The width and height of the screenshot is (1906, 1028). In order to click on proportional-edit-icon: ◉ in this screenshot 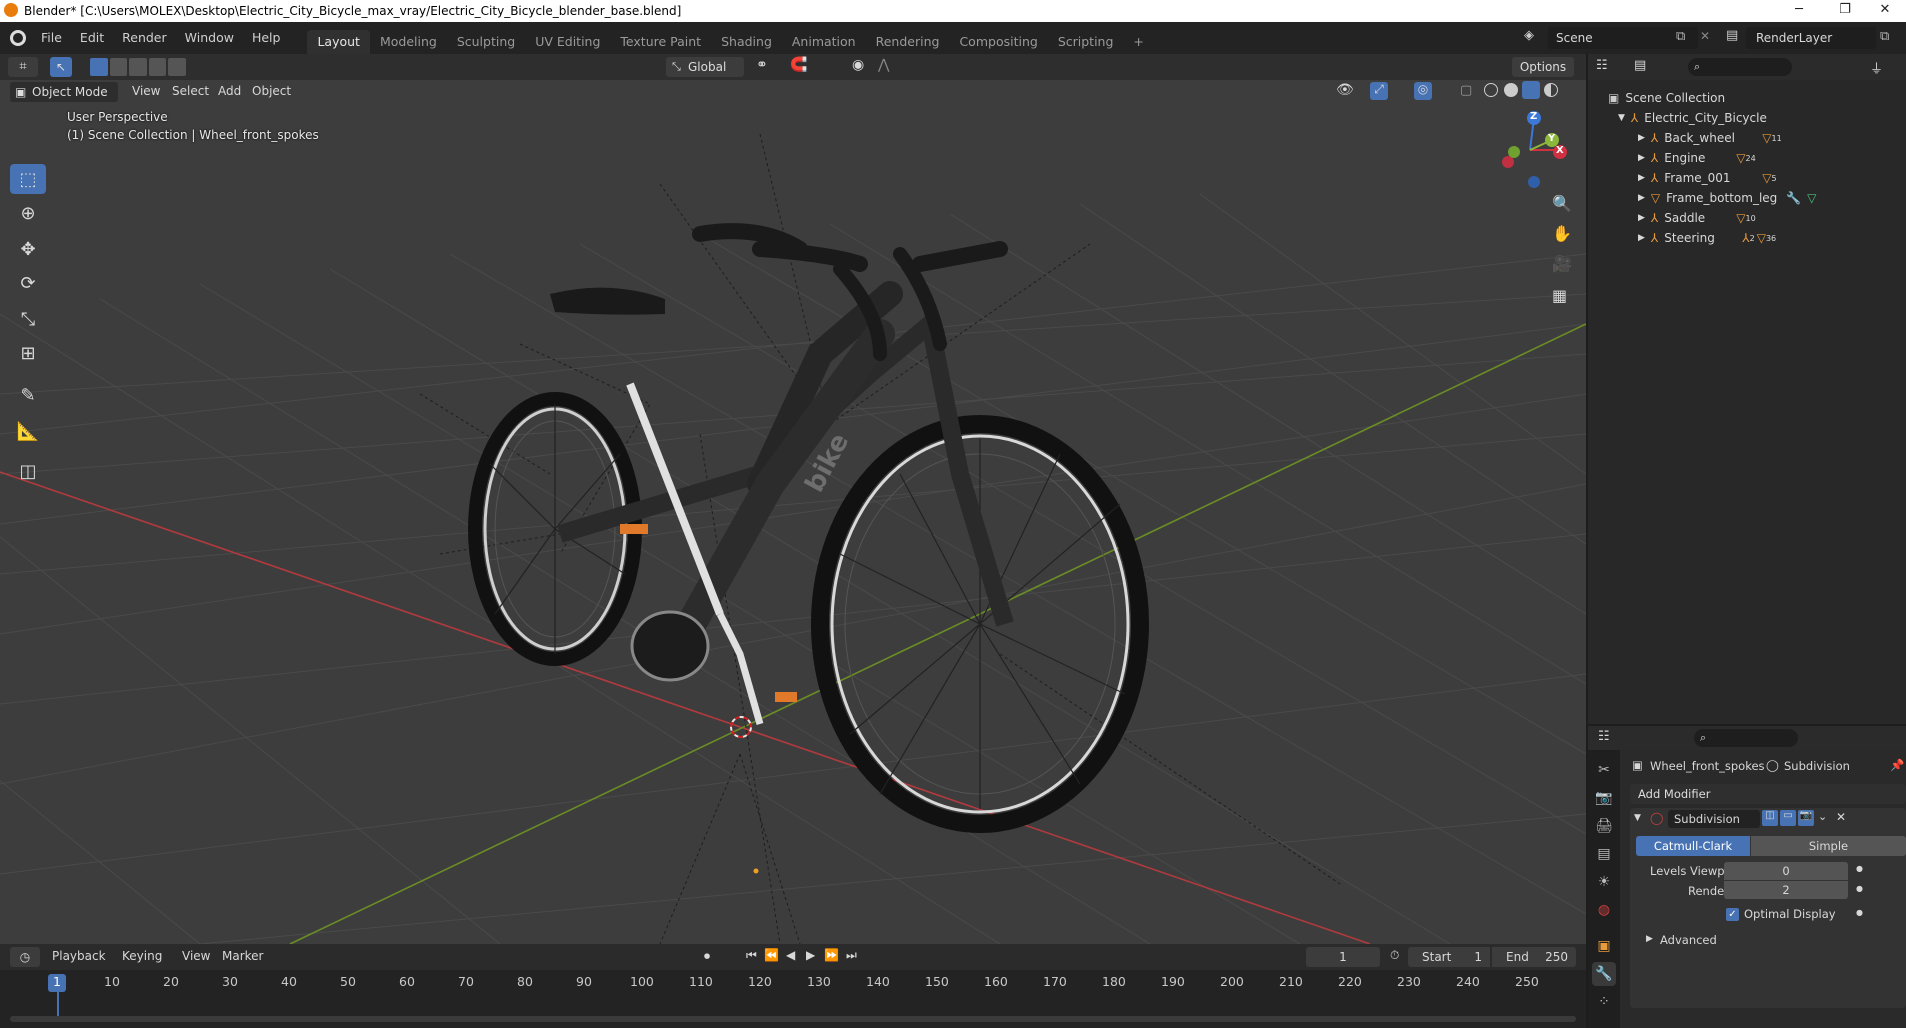, I will do `click(858, 65)`.